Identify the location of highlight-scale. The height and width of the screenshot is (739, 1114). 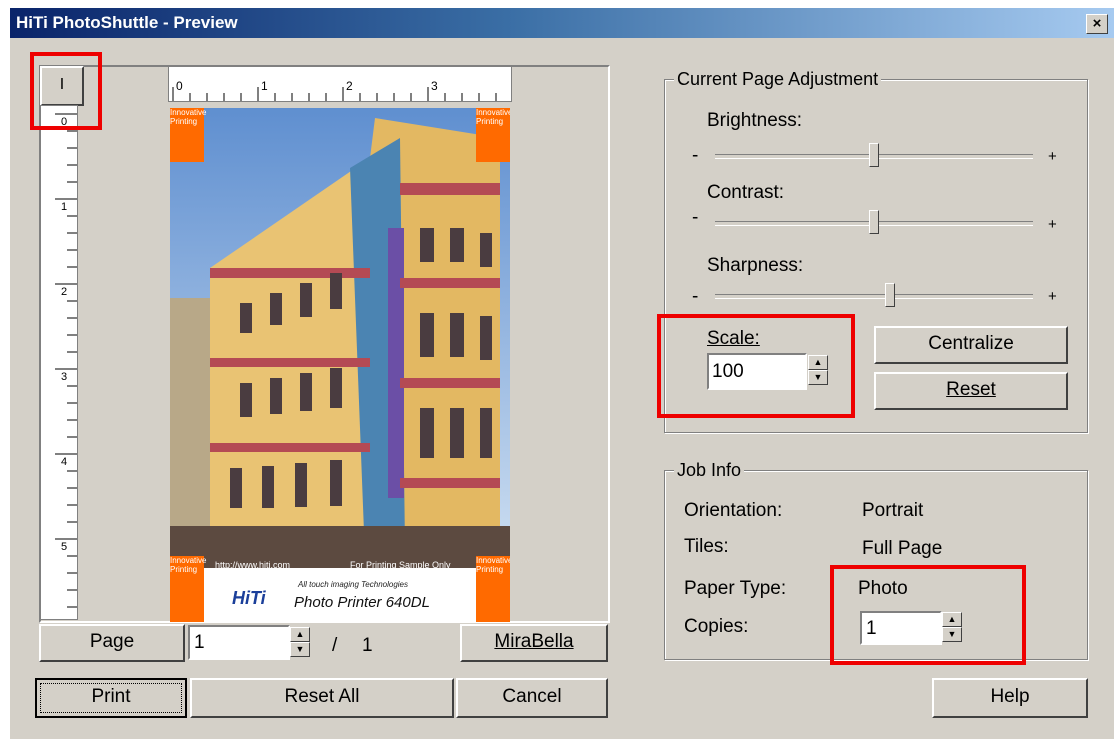
(756, 366).